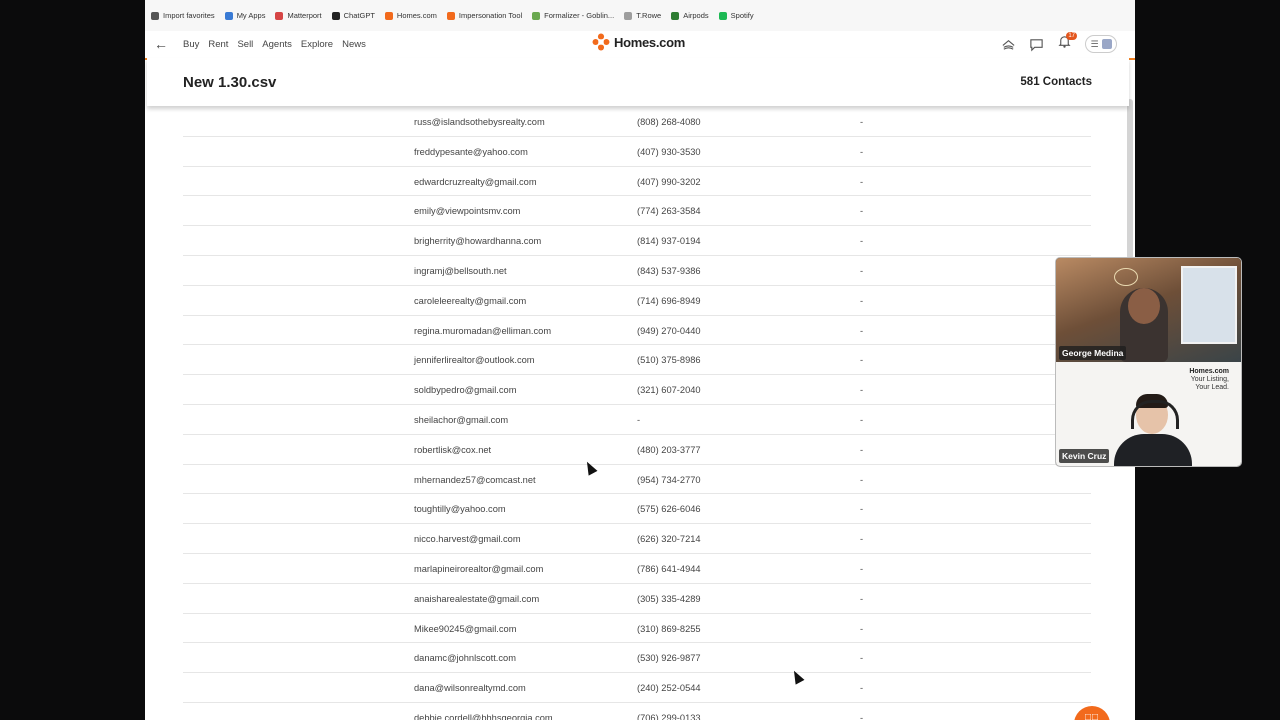 This screenshot has width=1280, height=720. I want to click on contact-phone: (706) 299-0133, so click(669, 716).